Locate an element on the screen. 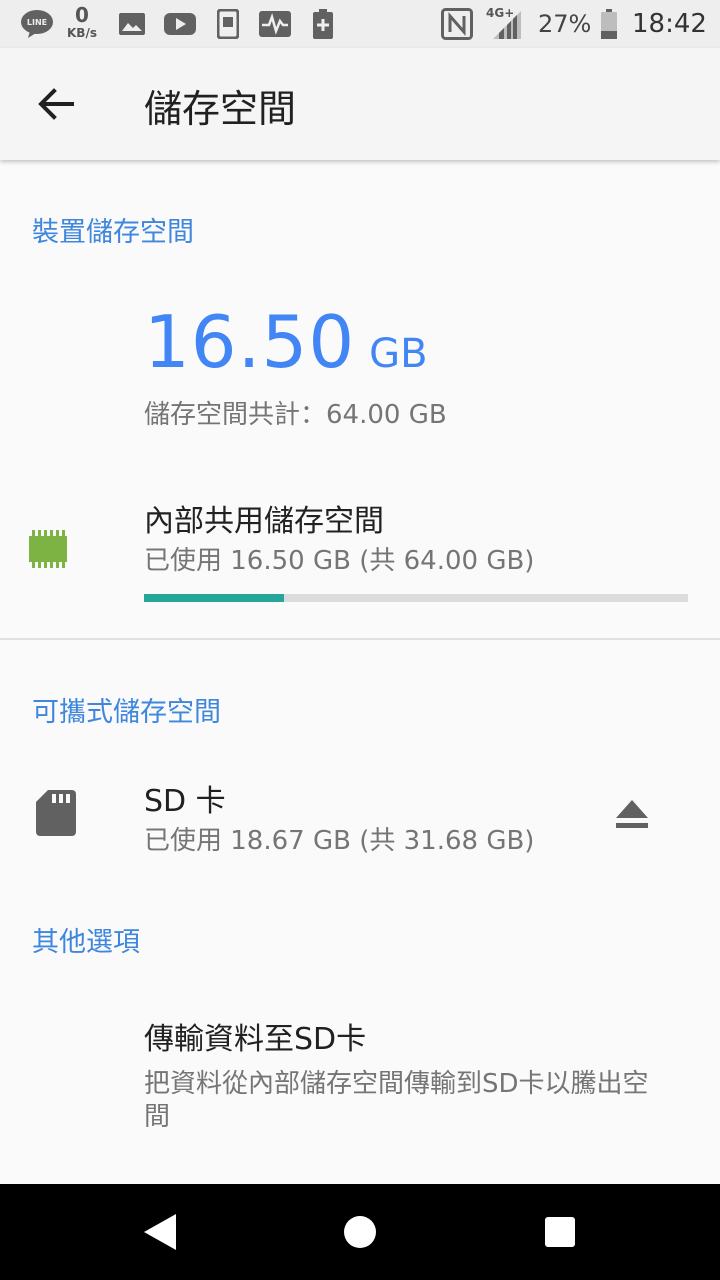  activity-icon is located at coordinates (275, 24).